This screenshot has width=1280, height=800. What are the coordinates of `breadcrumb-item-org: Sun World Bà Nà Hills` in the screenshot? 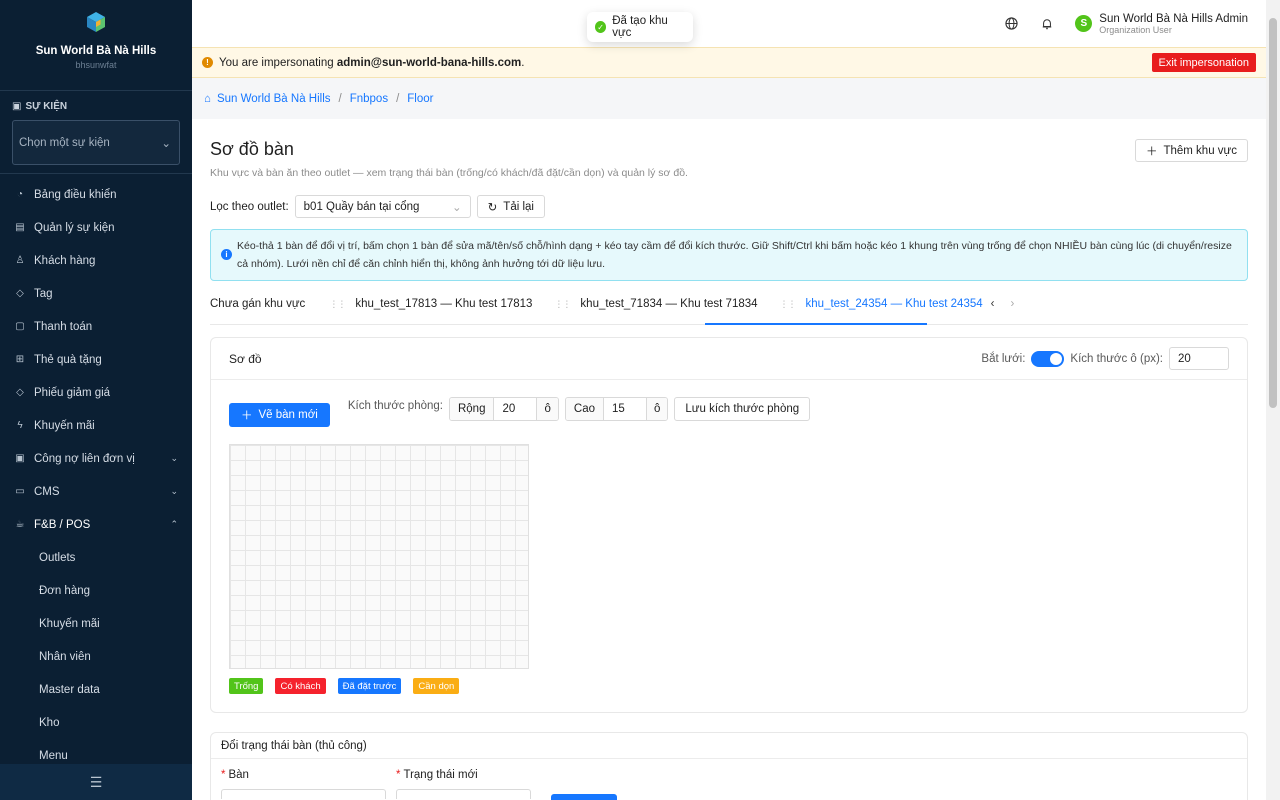 It's located at (274, 99).